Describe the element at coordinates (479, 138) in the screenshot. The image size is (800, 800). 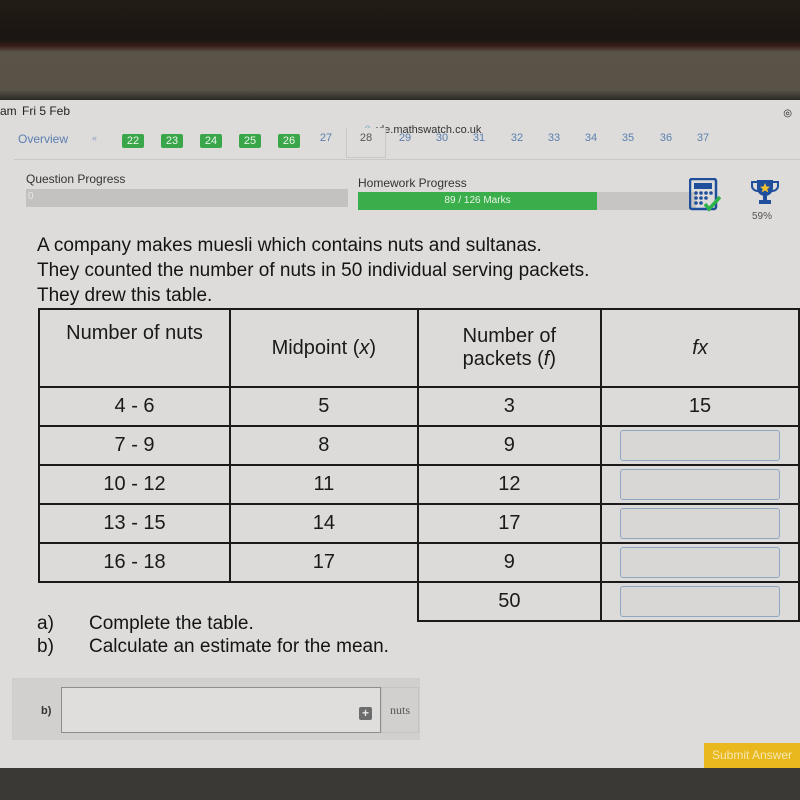
I see `page-link-31: 31` at that location.